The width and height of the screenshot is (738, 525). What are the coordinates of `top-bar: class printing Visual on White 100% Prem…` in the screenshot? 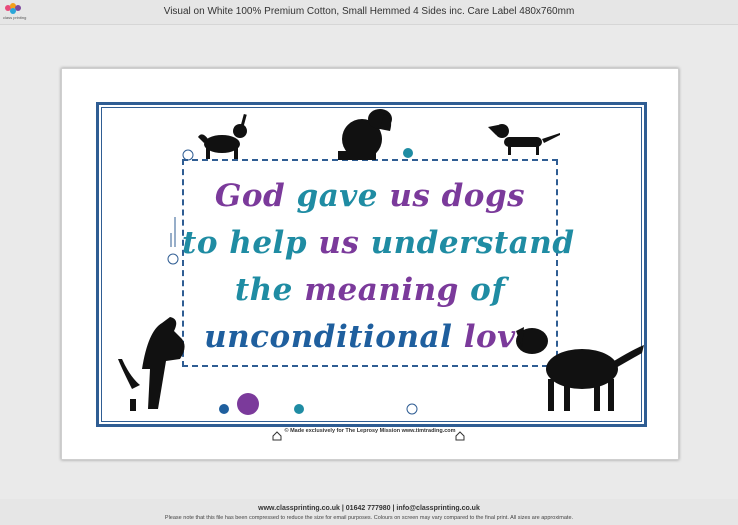 It's located at (369, 12).